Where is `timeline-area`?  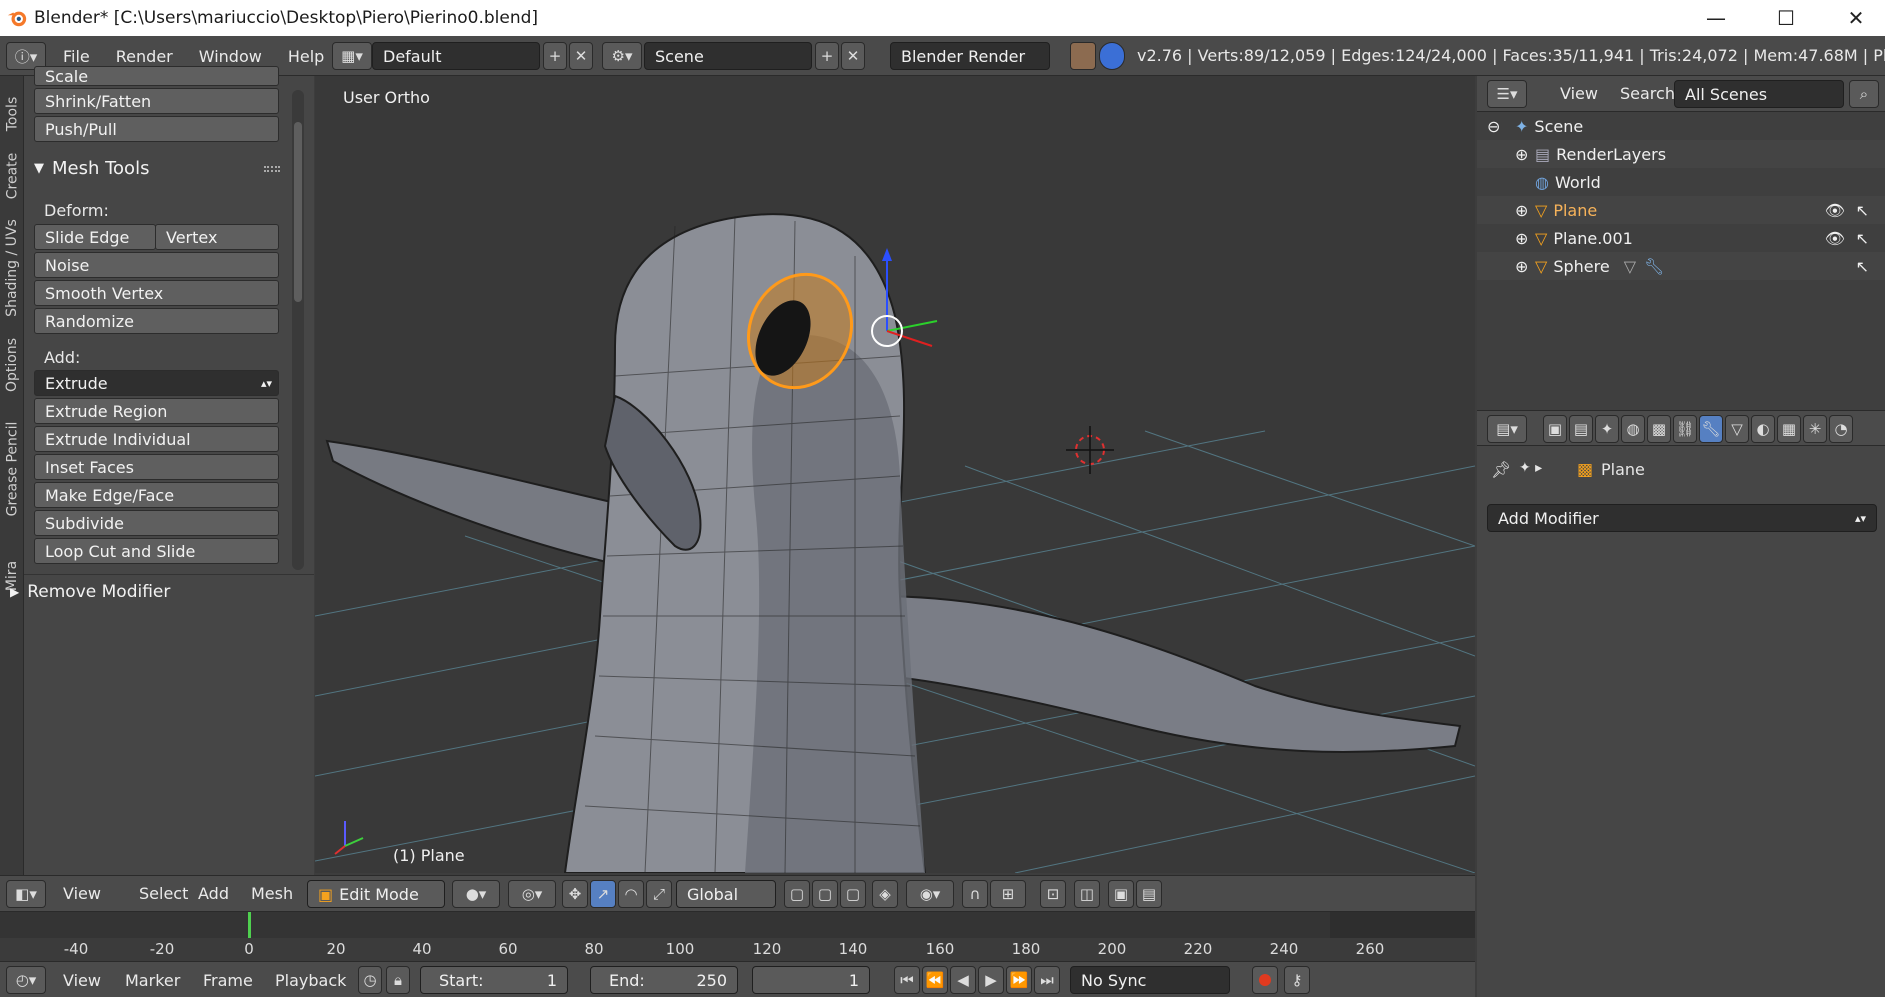
timeline-area is located at coordinates (737, 936).